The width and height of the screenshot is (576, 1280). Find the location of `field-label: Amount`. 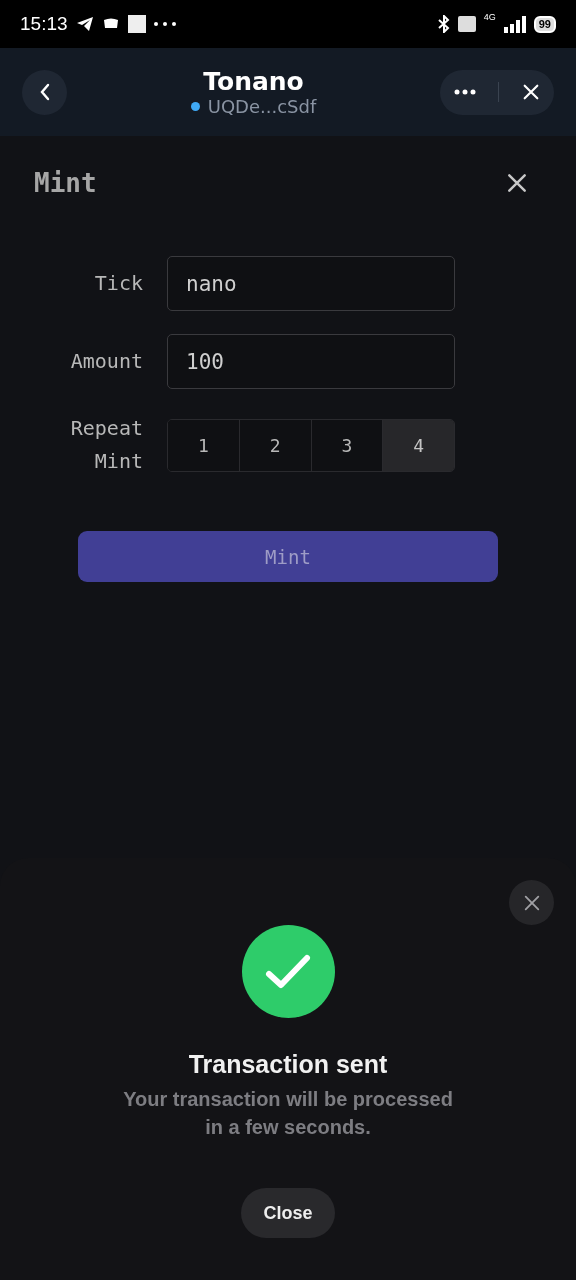

field-label: Amount is located at coordinates (106, 361).